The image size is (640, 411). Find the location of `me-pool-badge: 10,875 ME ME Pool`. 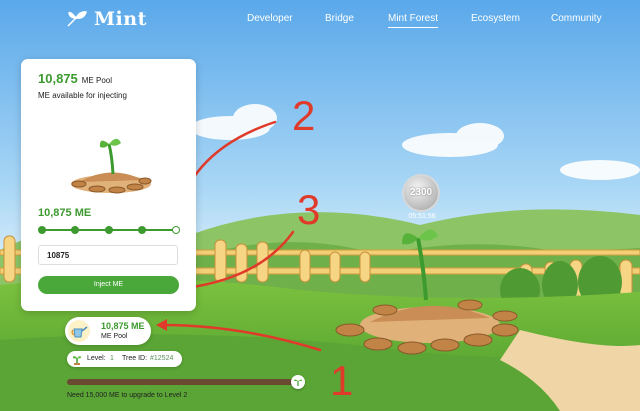

me-pool-badge: 10,875 ME ME Pool is located at coordinates (108, 331).